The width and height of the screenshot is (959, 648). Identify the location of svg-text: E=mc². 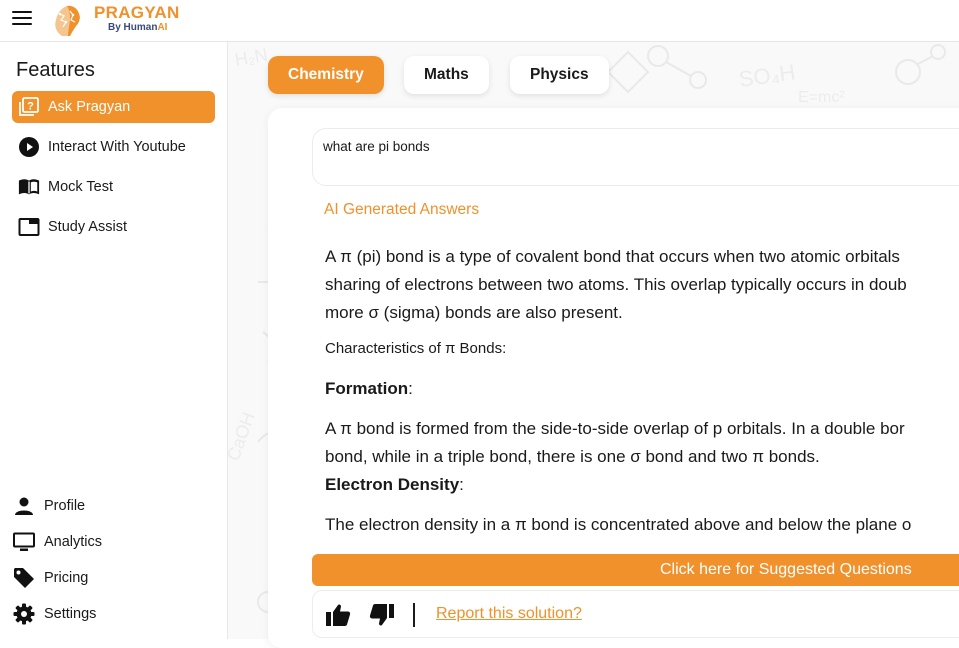
(821, 97).